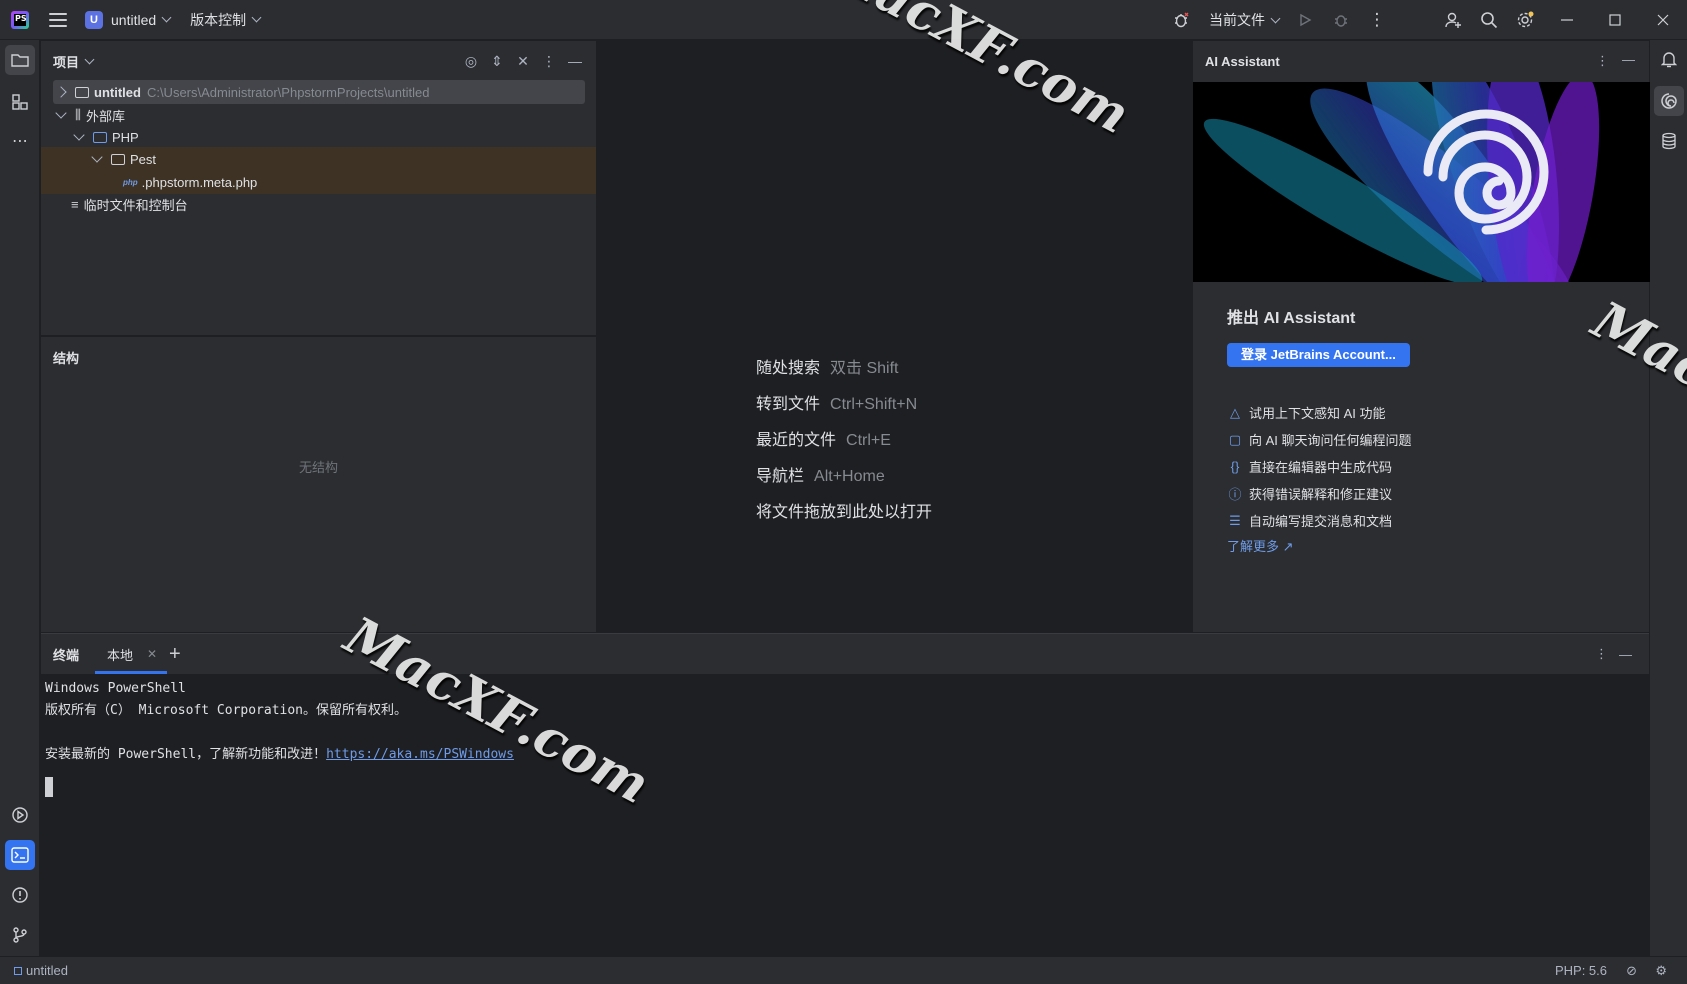 The height and width of the screenshot is (984, 1687). I want to click on structure-empty-message: 无结构, so click(318, 467).